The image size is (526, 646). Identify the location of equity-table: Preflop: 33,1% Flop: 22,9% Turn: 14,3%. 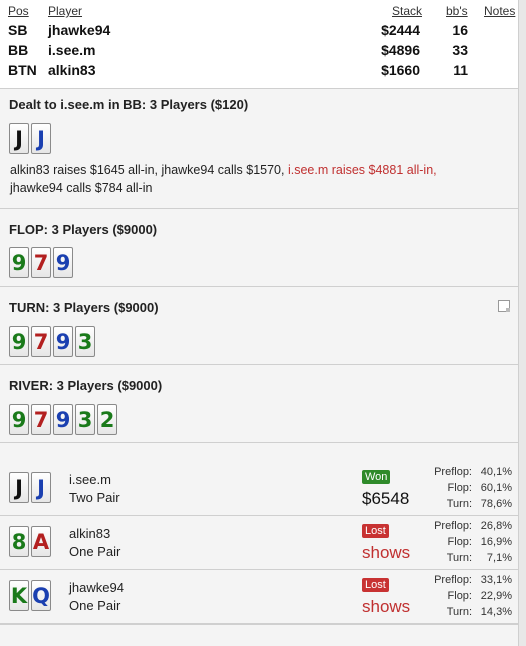
(466, 598).